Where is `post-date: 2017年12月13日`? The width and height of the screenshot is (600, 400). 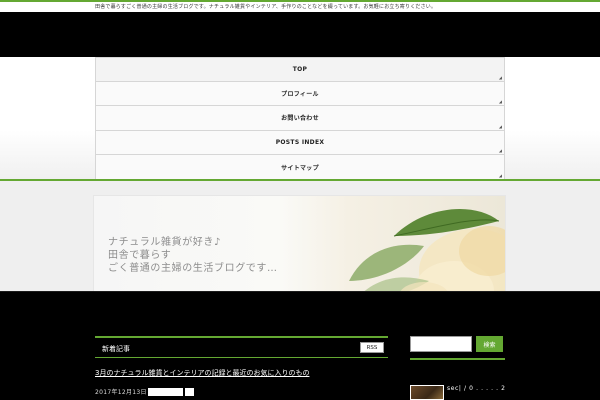 post-date: 2017年12月13日 is located at coordinates (121, 392).